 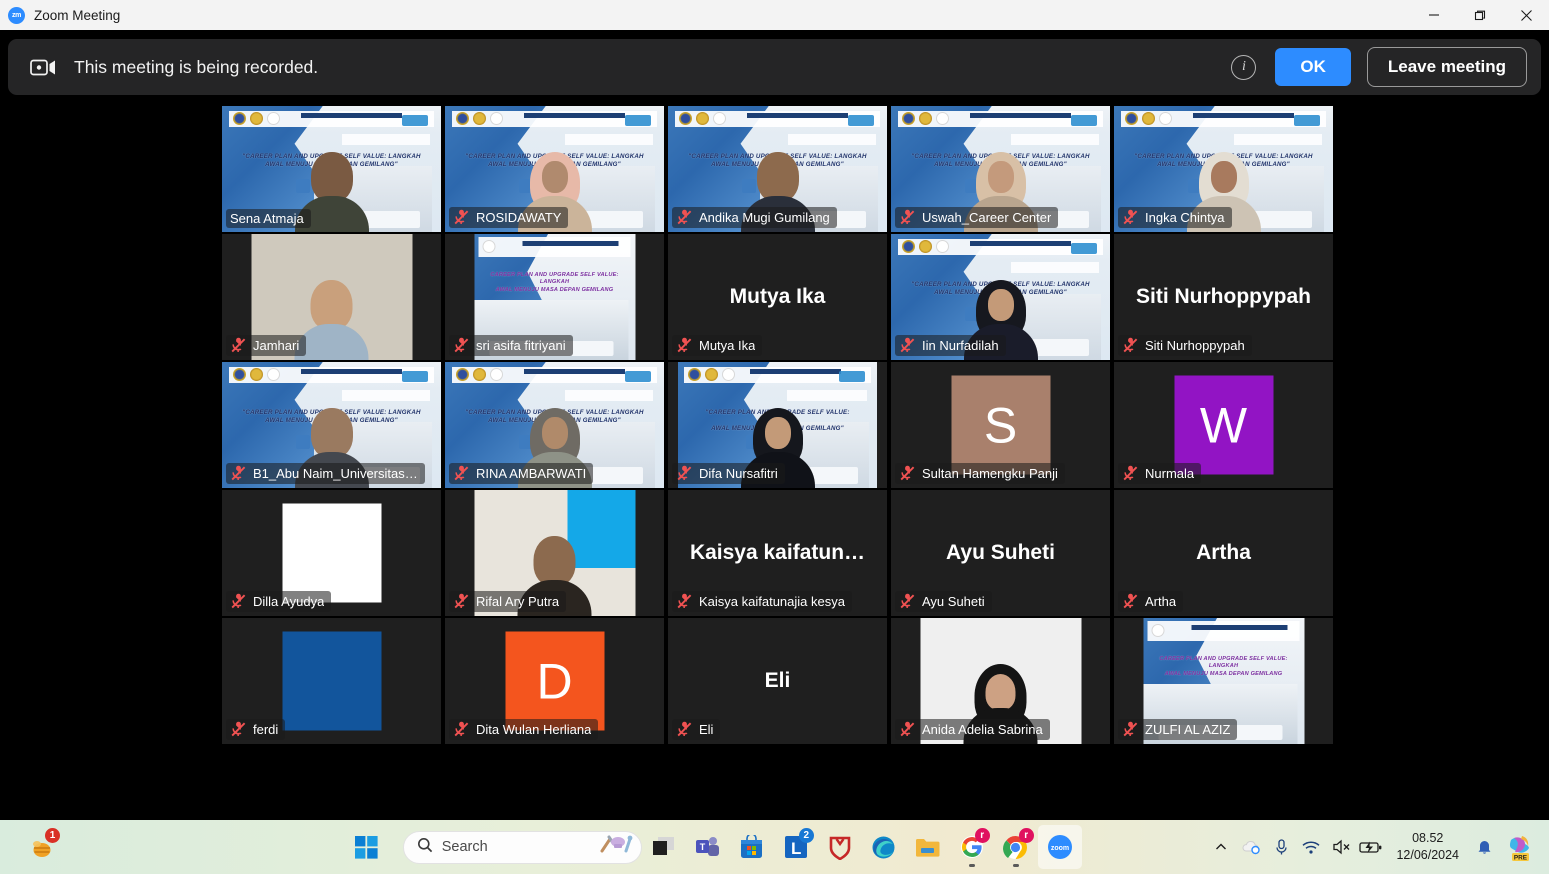 I want to click on participant-video-tile: Dilla Ayudya, so click(x=331, y=553).